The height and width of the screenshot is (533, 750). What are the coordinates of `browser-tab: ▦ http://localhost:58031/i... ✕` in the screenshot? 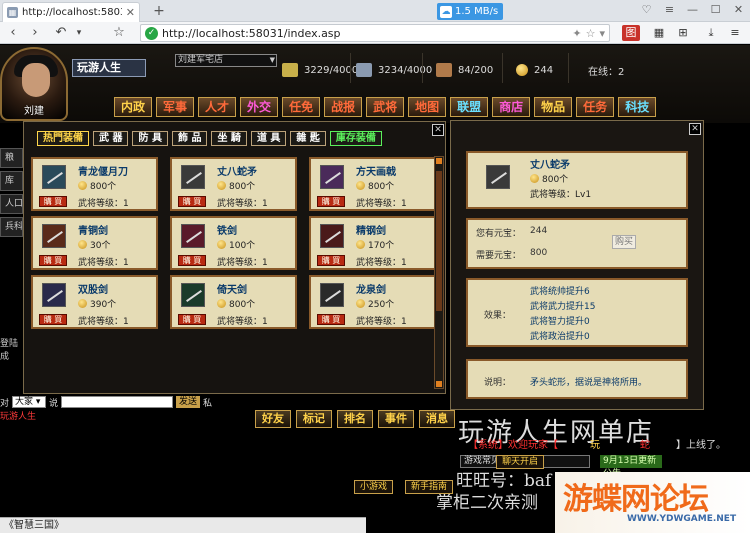 It's located at (71, 12).